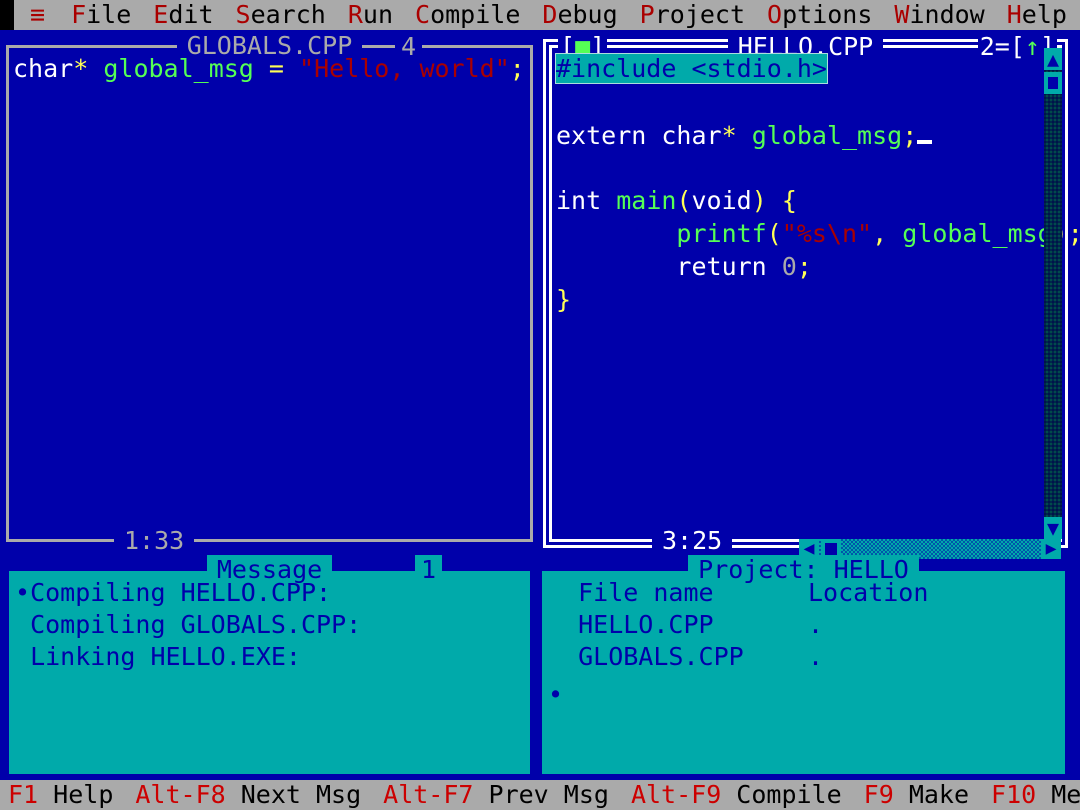  I want to click on status-label-make: Make, so click(931, 794).